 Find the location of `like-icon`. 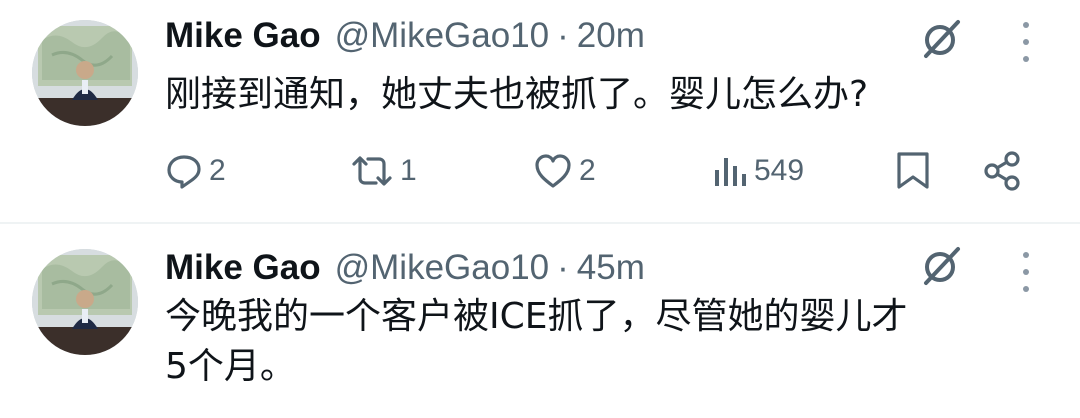

like-icon is located at coordinates (553, 171).